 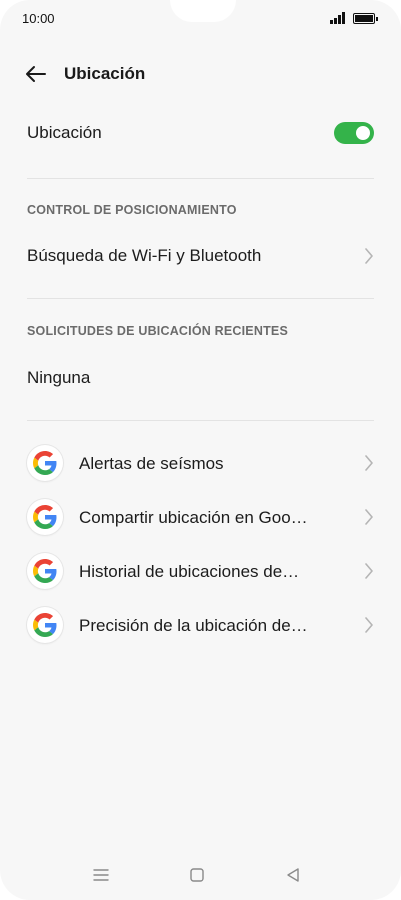 What do you see at coordinates (59, 377) in the screenshot?
I see `recent-requests-value: Ninguna` at bounding box center [59, 377].